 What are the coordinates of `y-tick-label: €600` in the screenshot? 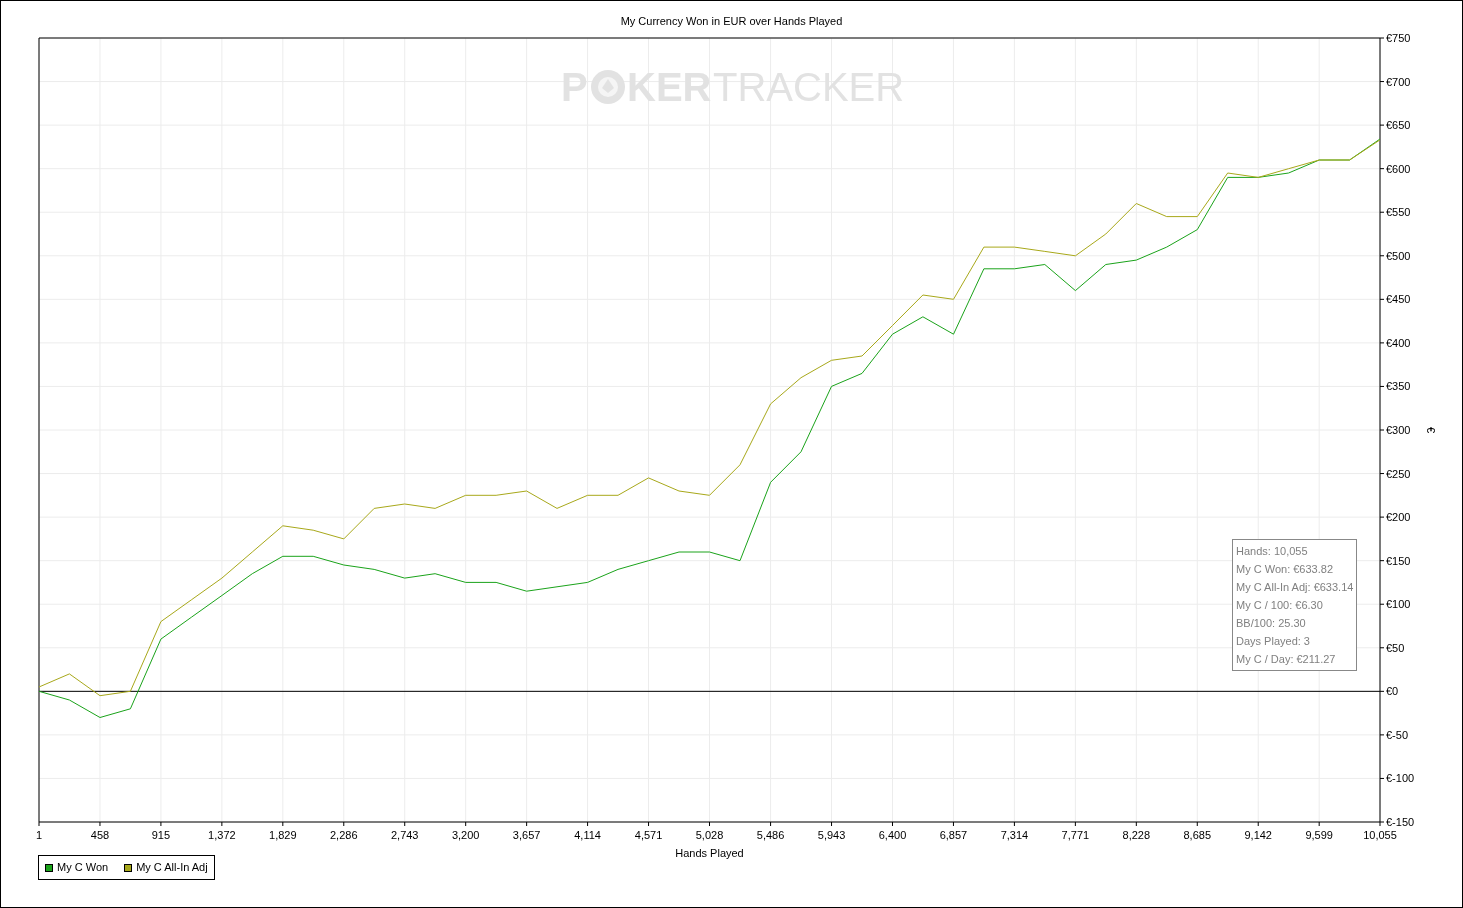 It's located at (1398, 168).